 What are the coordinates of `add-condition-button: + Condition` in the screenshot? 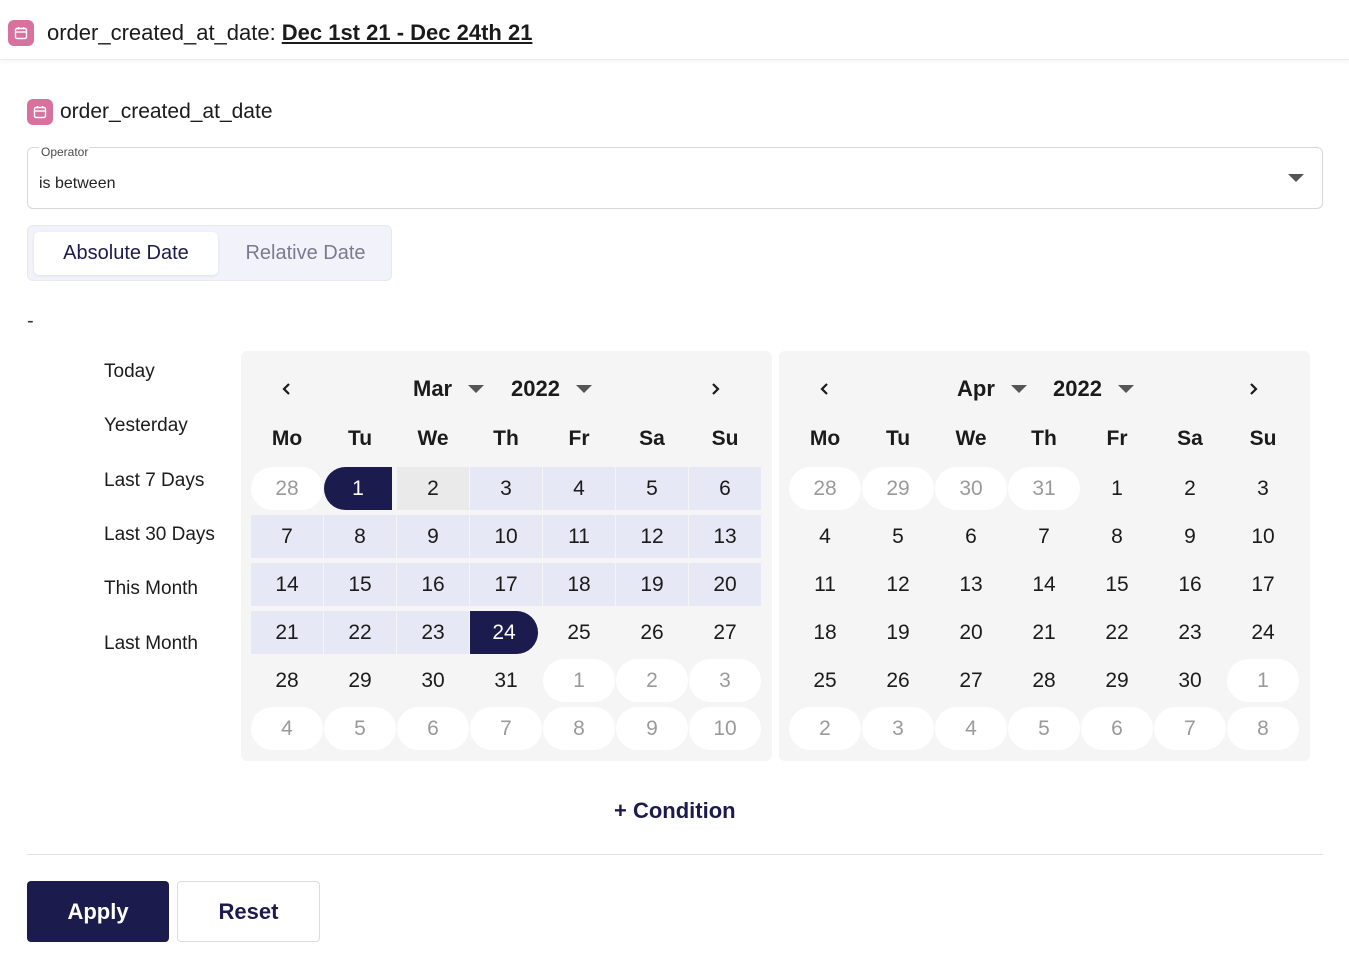 It's located at (675, 811).